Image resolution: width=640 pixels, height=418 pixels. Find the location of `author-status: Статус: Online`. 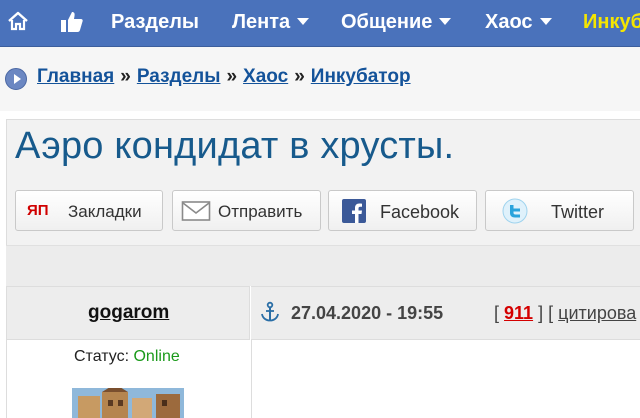

author-status: Статус: Online is located at coordinates (127, 357).